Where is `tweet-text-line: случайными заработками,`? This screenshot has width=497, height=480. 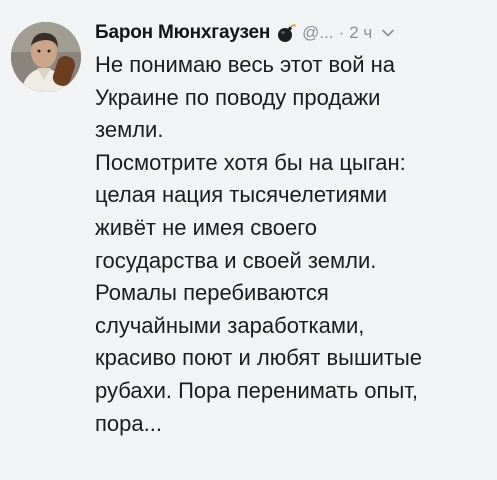 tweet-text-line: случайными заработками, is located at coordinates (230, 325).